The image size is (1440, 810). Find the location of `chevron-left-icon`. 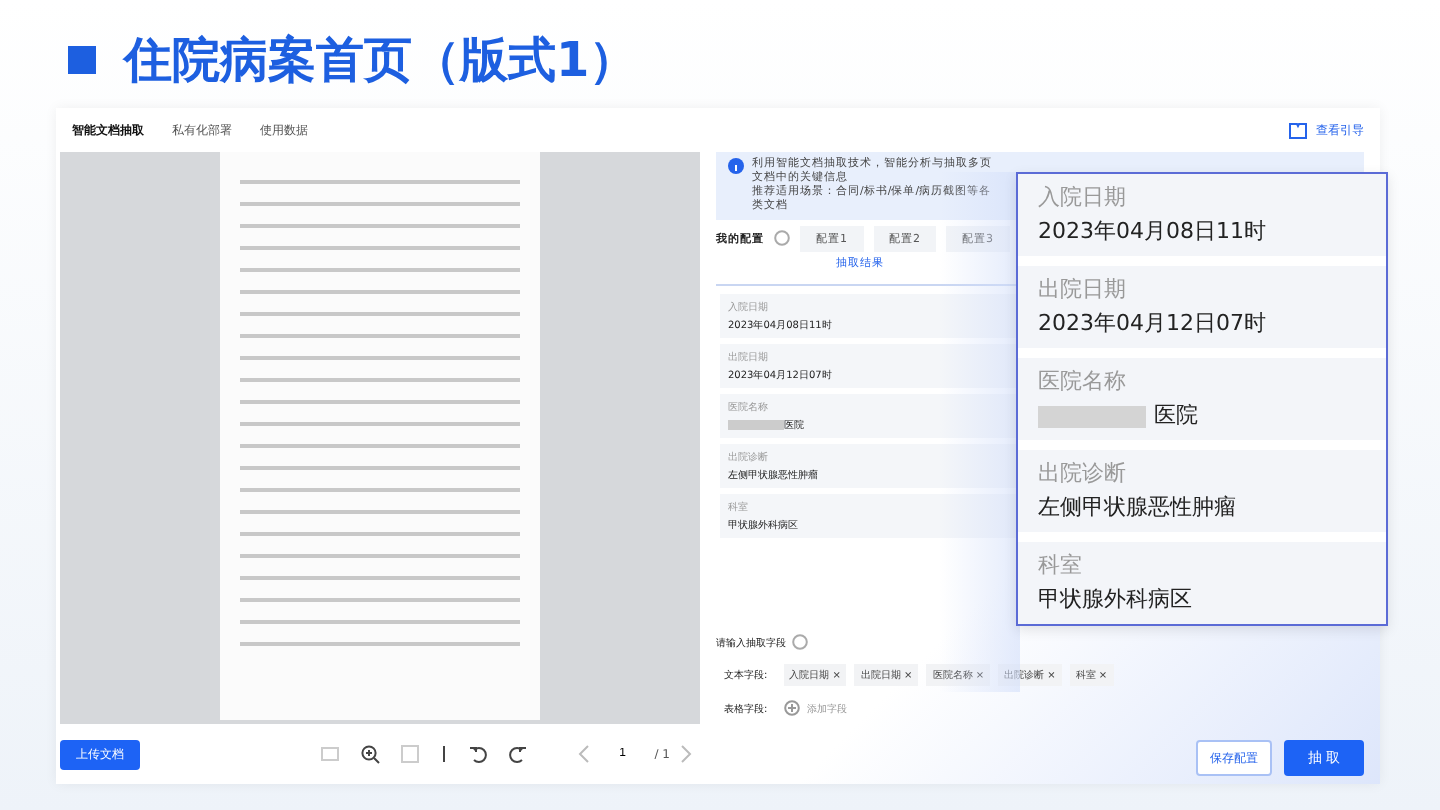

chevron-left-icon is located at coordinates (584, 754).